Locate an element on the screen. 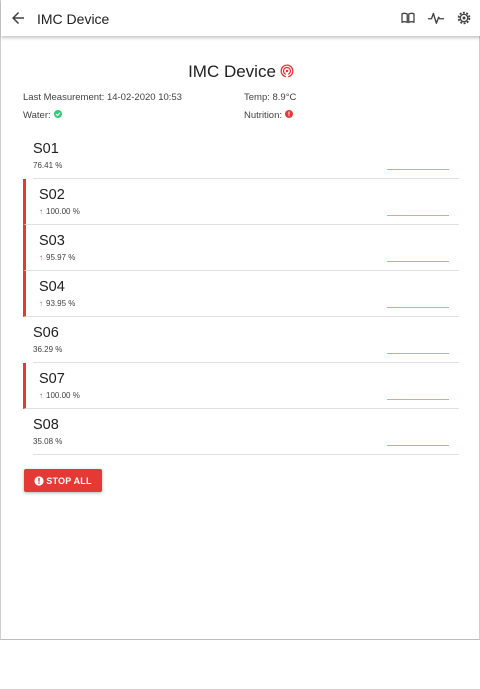  app-bar-actions is located at coordinates (436, 18).